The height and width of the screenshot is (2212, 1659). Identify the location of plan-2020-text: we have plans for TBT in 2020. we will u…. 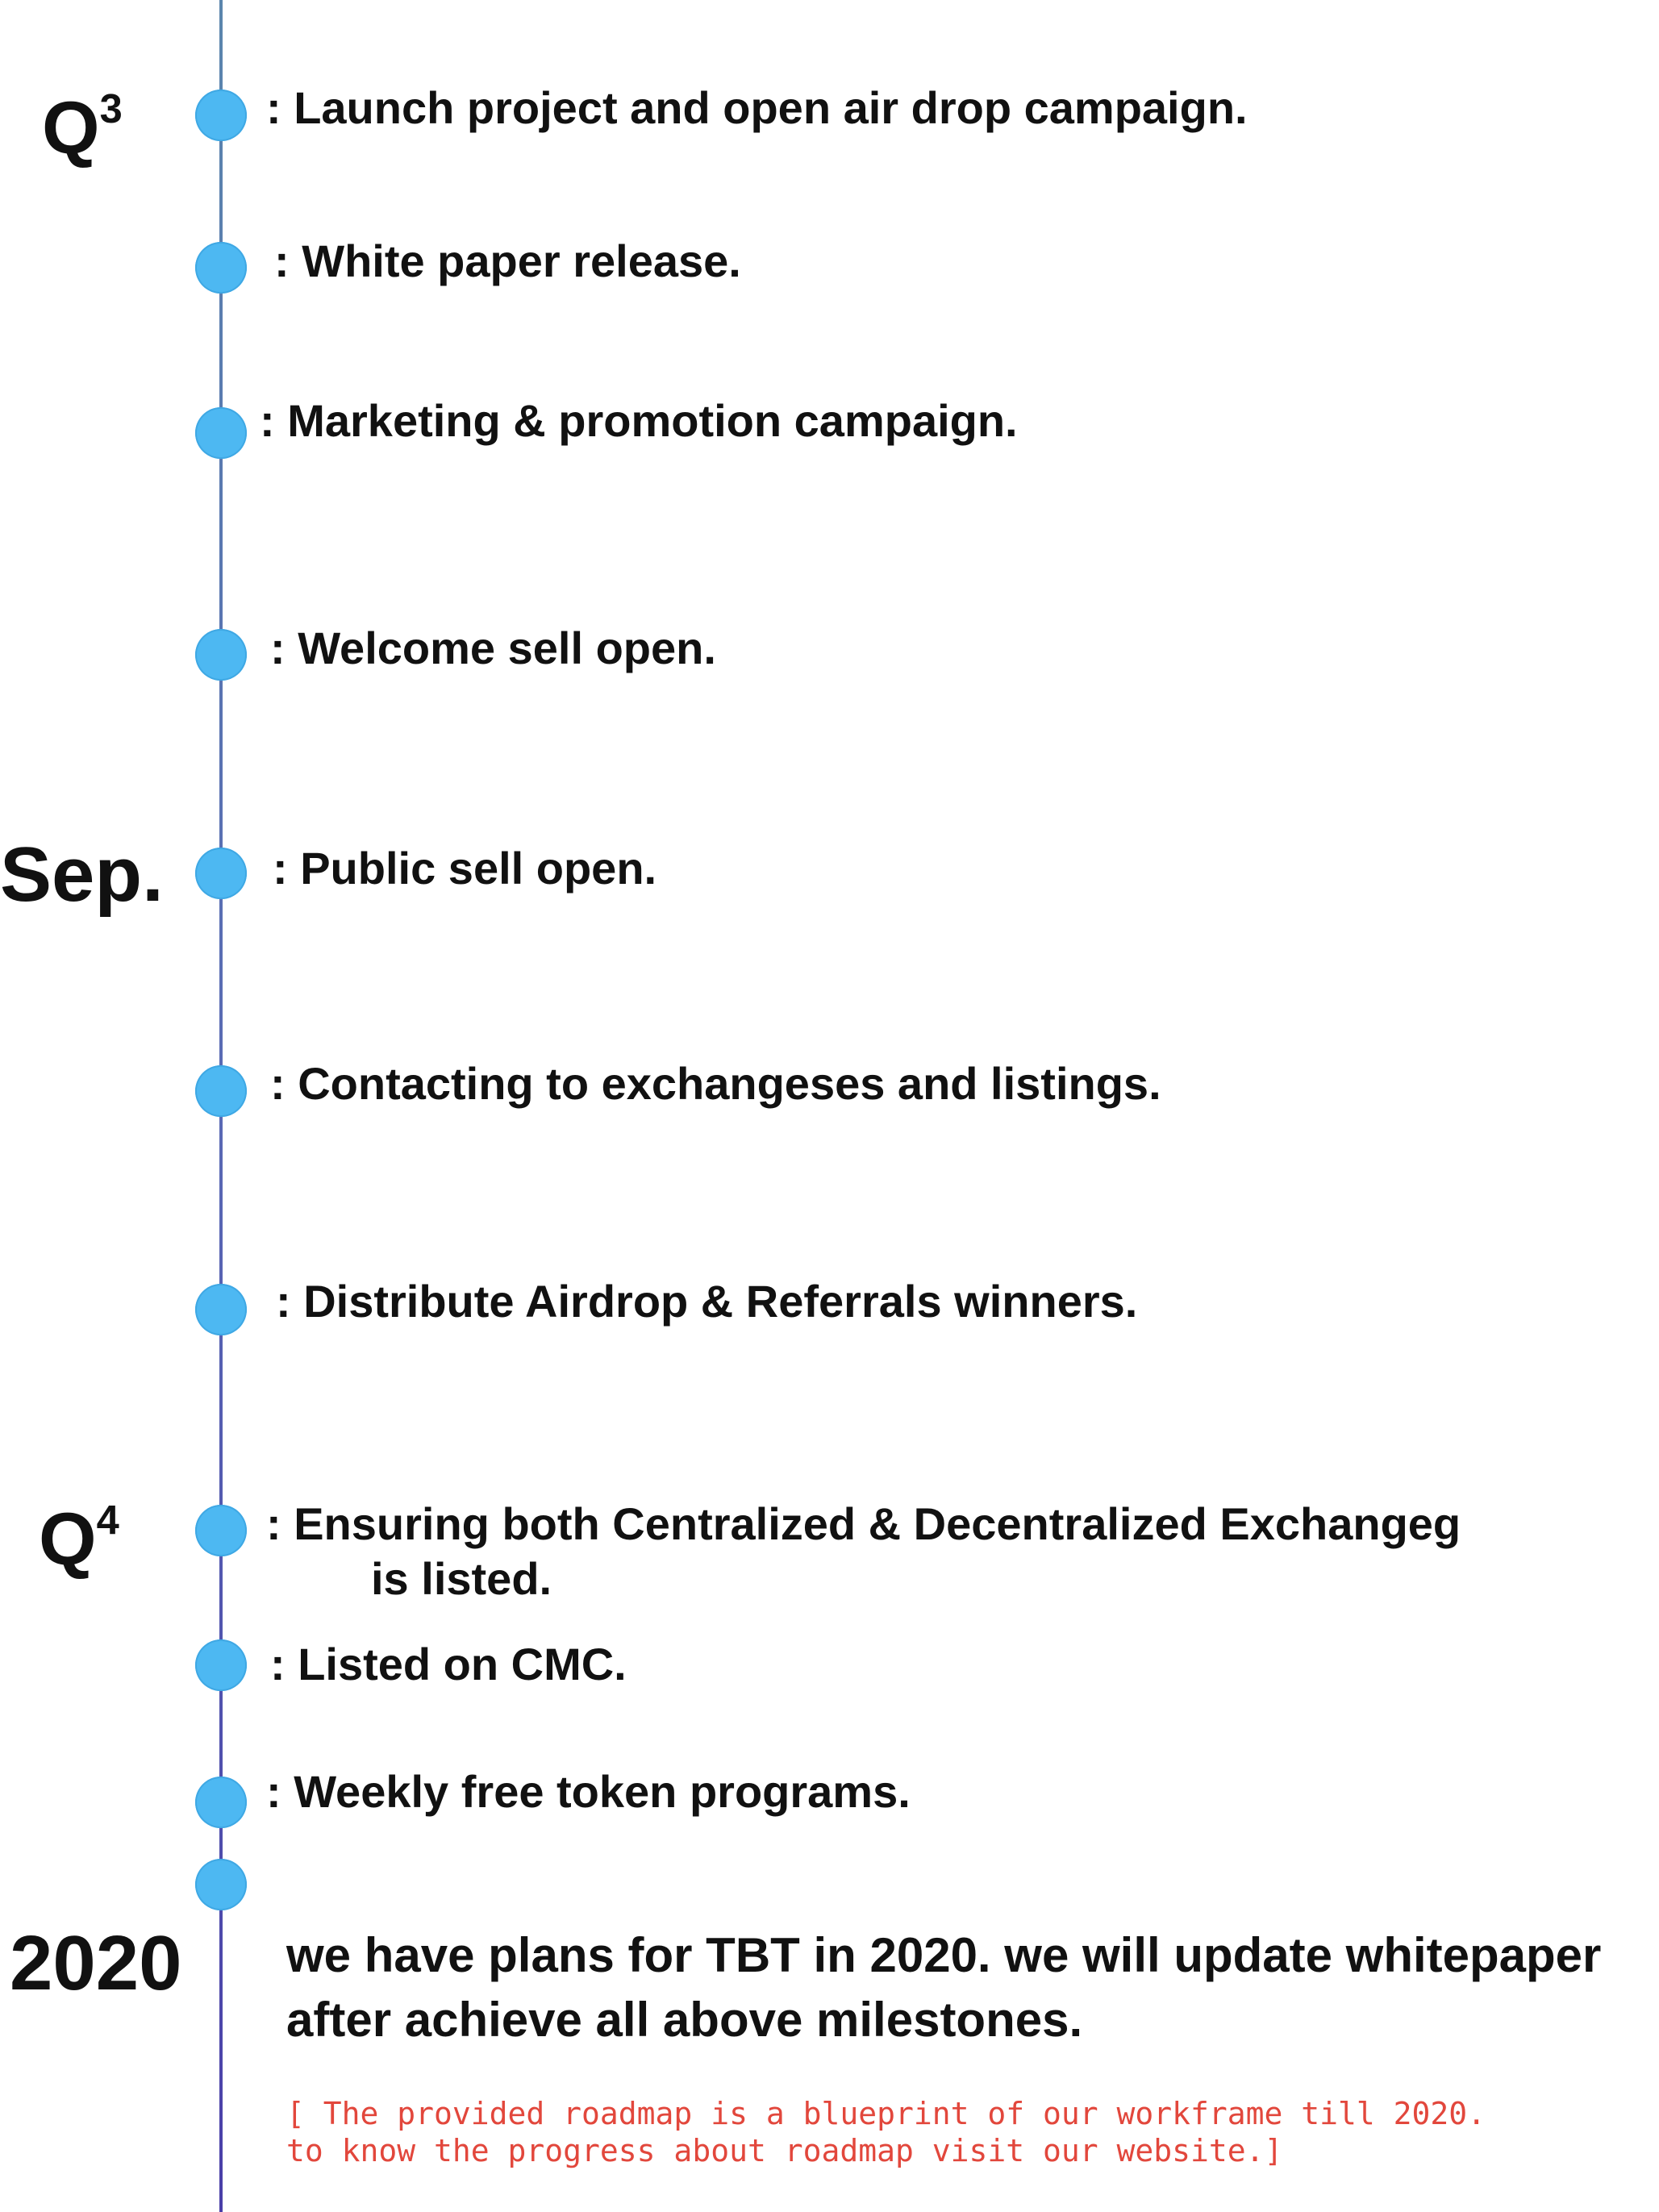
(944, 1987).